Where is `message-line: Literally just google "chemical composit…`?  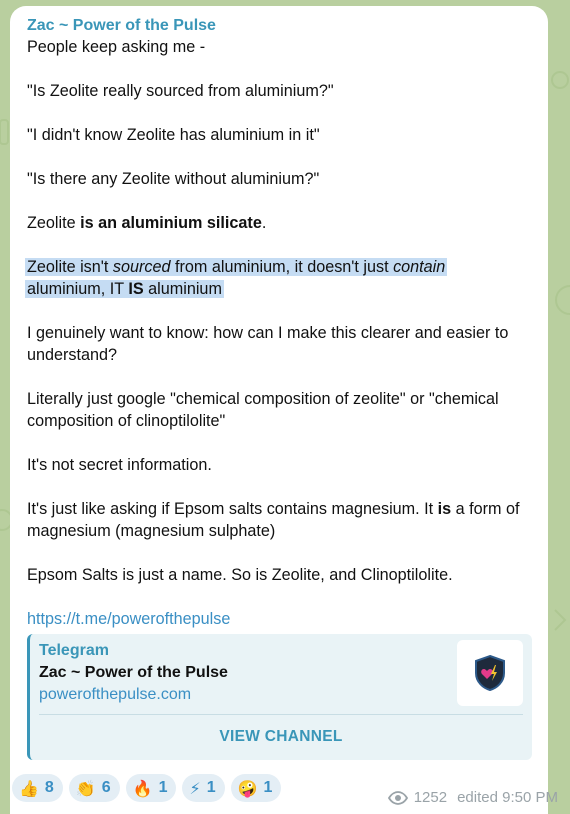 message-line: Literally just google "chemical composit… is located at coordinates (263, 410).